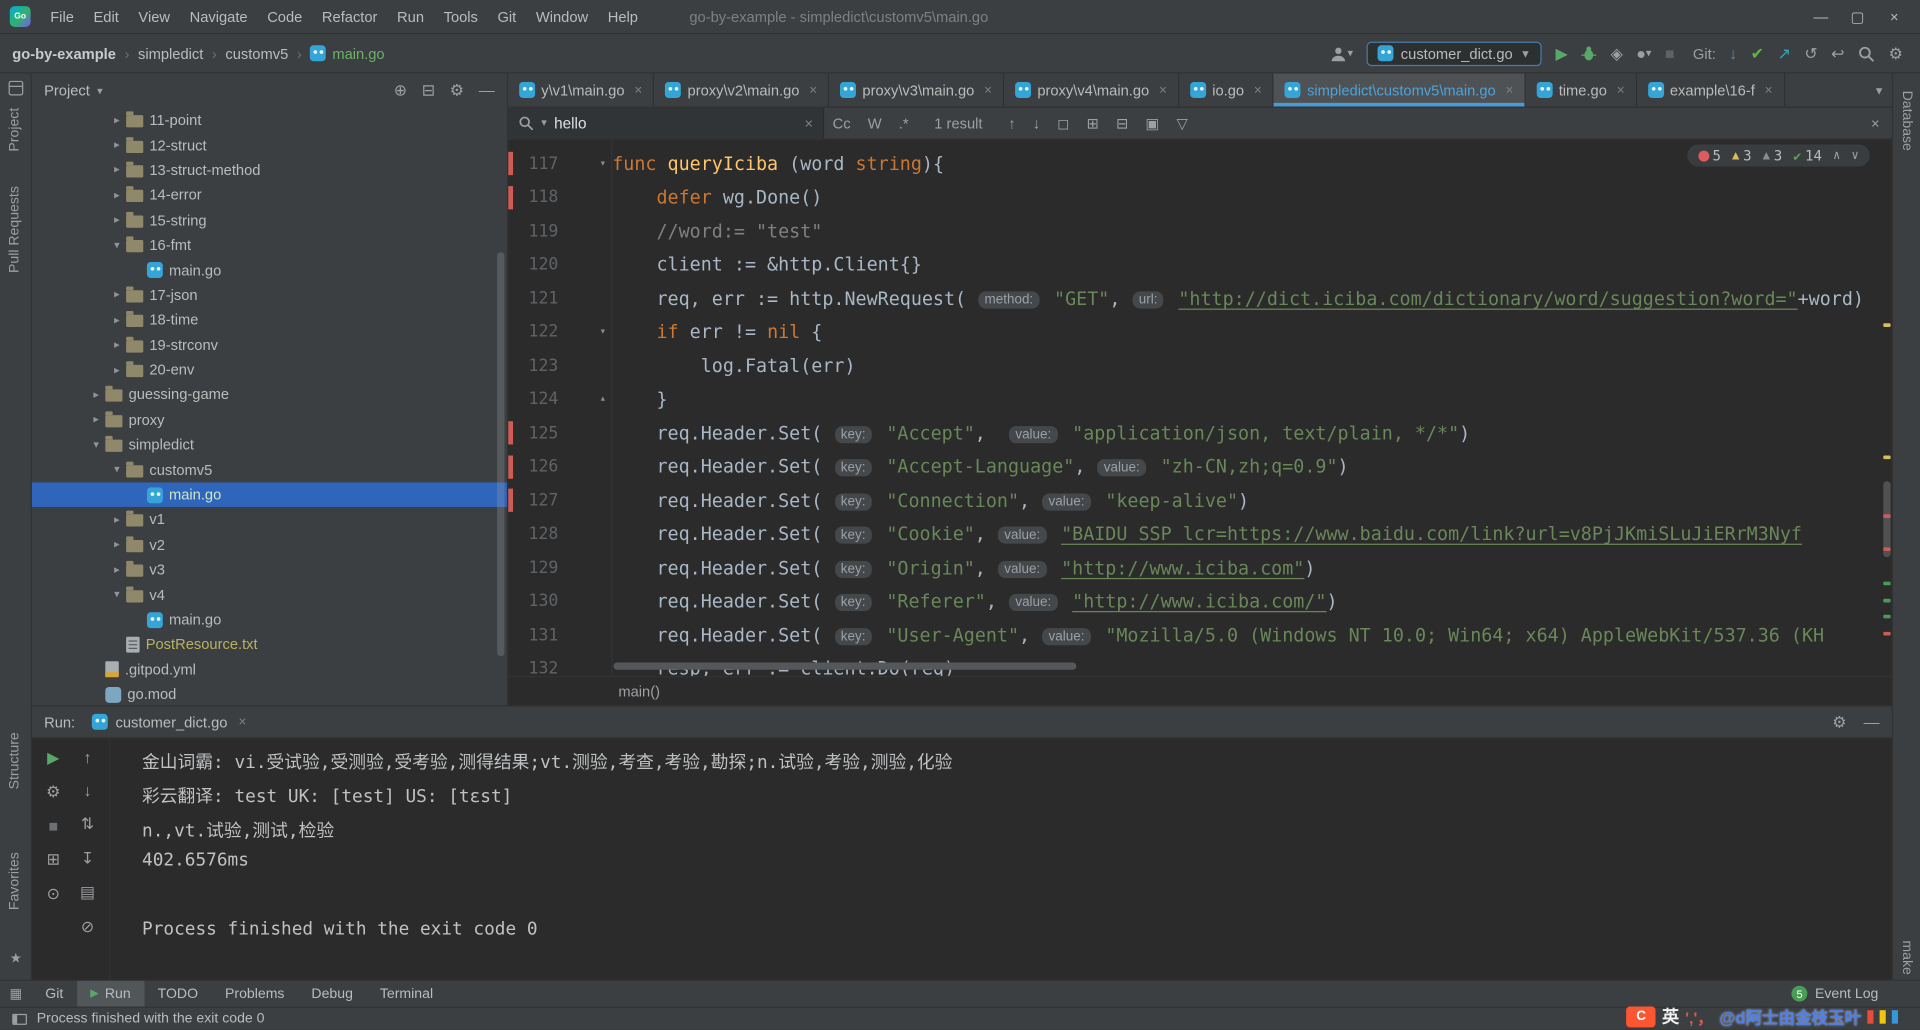 The height and width of the screenshot is (1030, 1920). What do you see at coordinates (14, 130) in the screenshot?
I see `stripe-project: Project` at bounding box center [14, 130].